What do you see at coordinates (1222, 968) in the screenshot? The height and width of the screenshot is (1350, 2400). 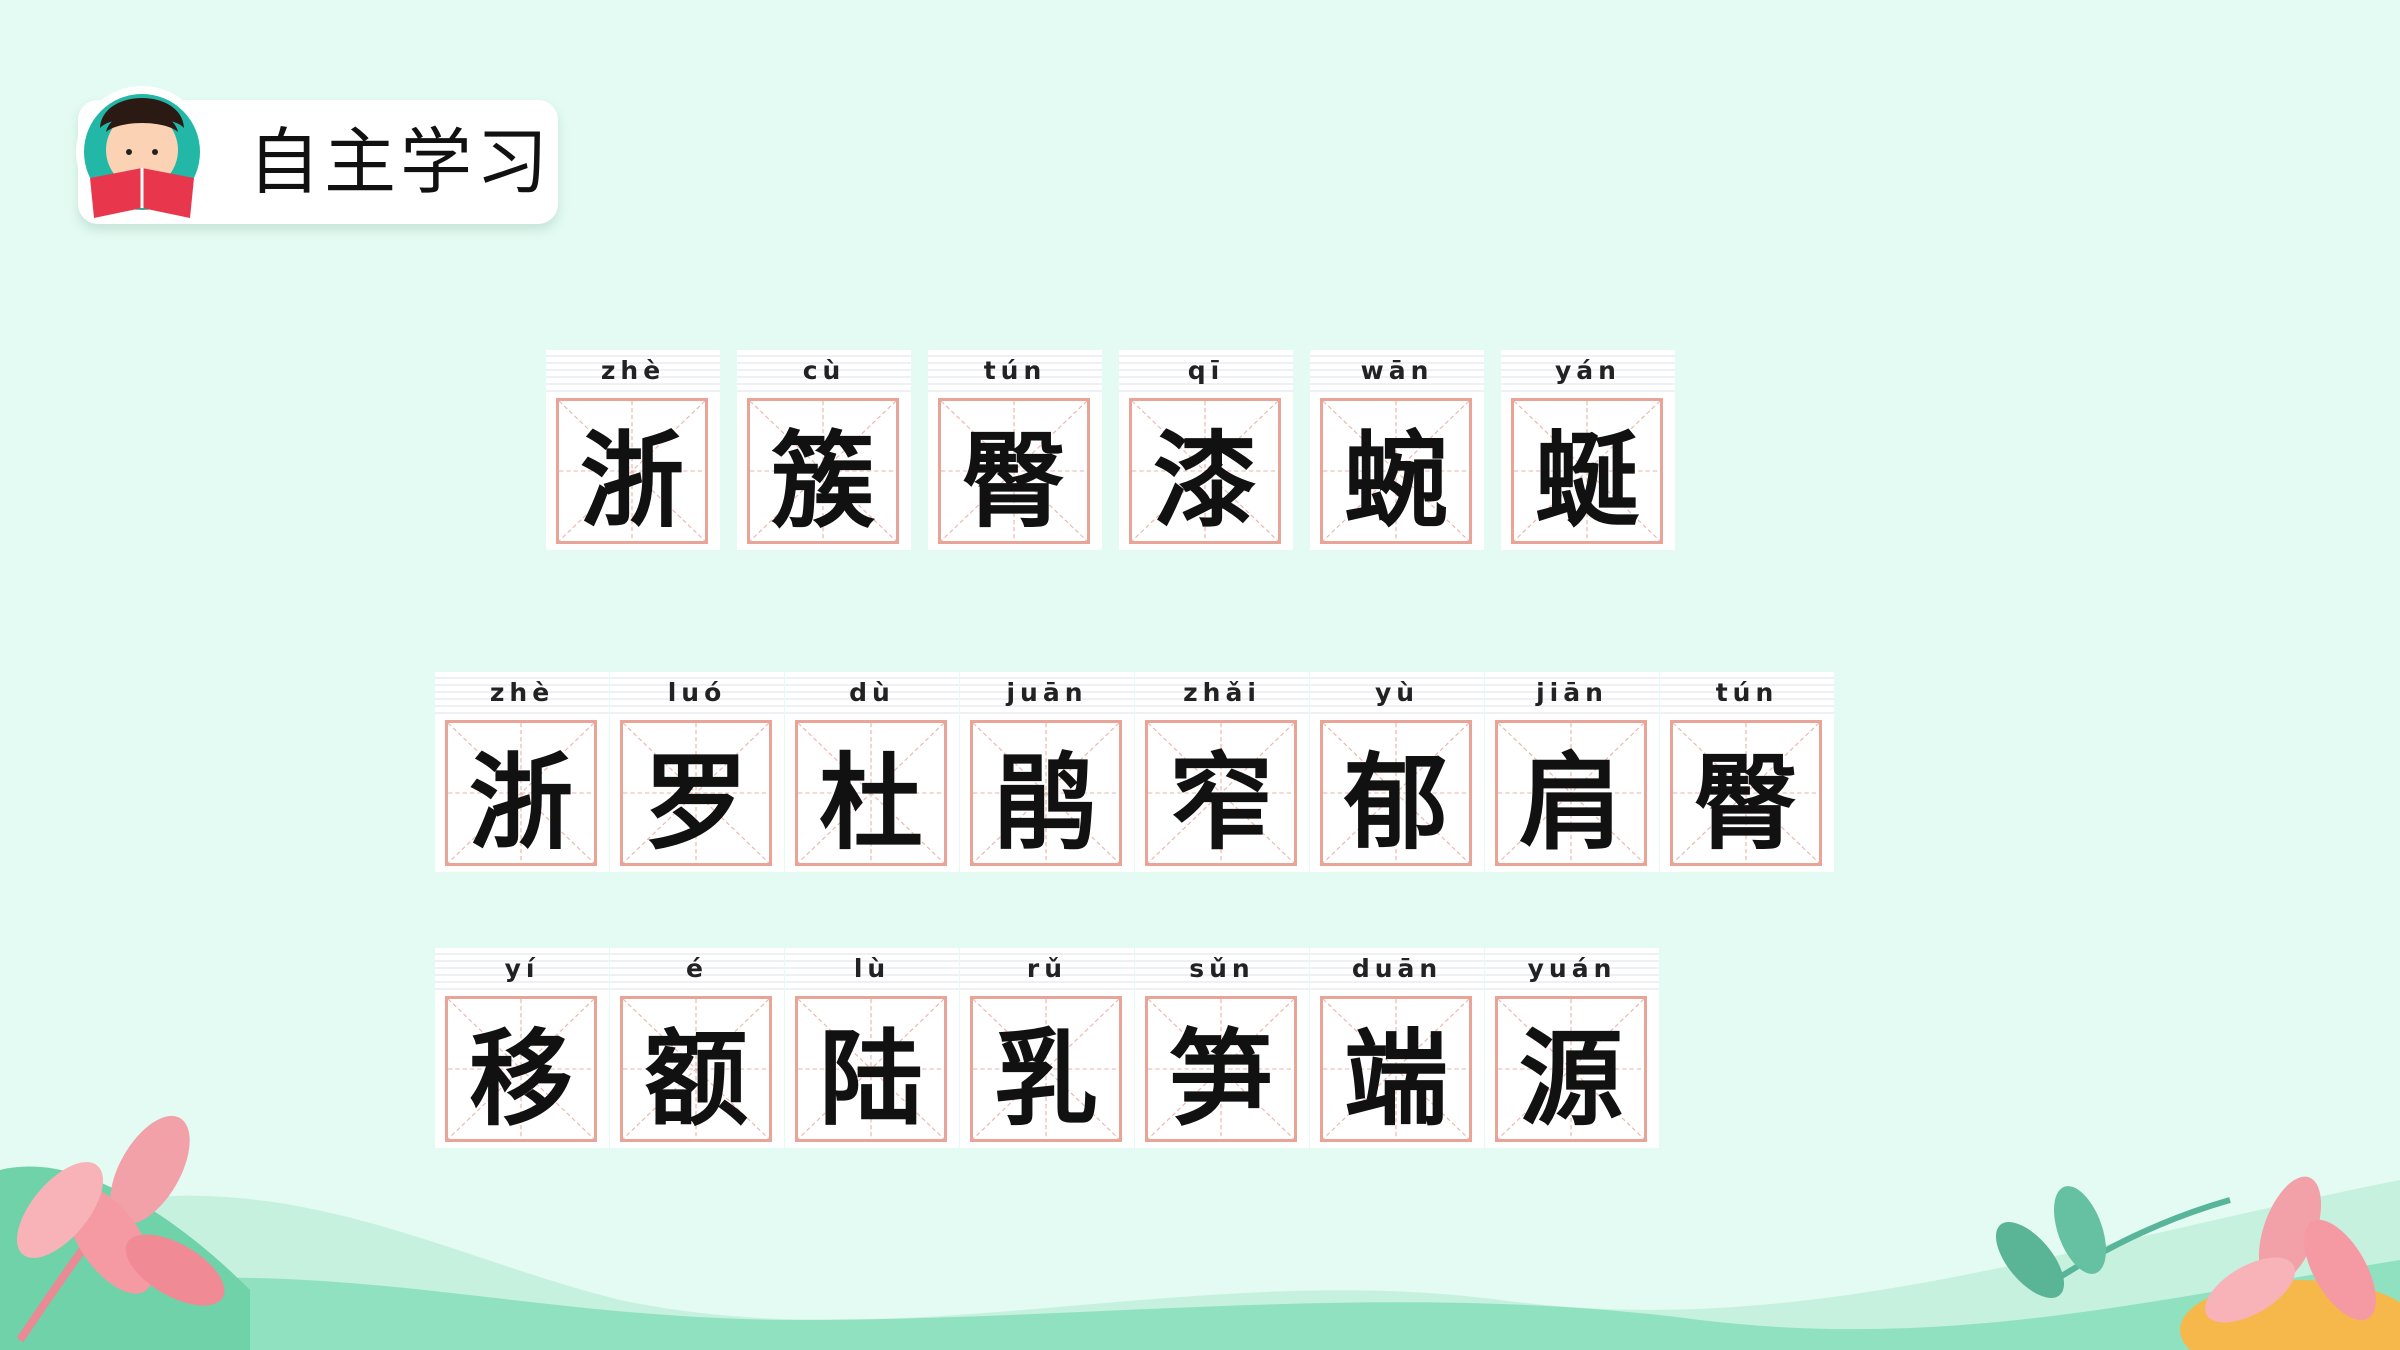 I see `pinyin-label: sǔn` at bounding box center [1222, 968].